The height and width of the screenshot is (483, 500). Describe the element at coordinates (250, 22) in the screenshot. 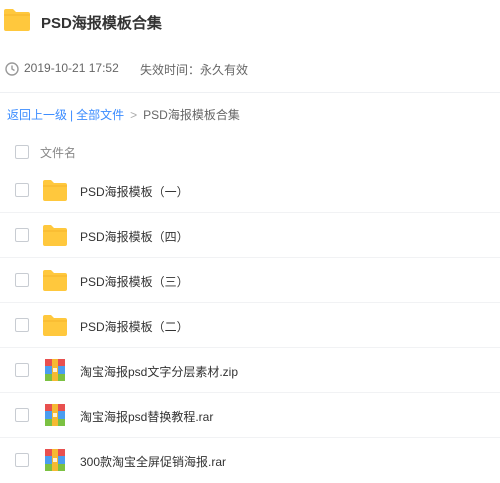

I see `share-header: PSD海报模板合集` at that location.